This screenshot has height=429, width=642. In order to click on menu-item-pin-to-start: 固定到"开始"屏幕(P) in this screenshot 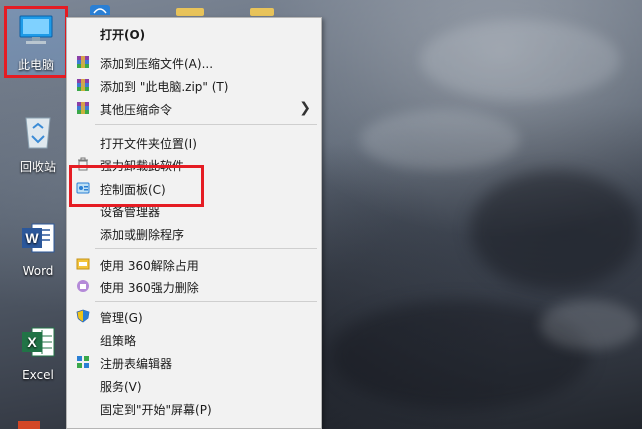, I will do `click(194, 408)`.